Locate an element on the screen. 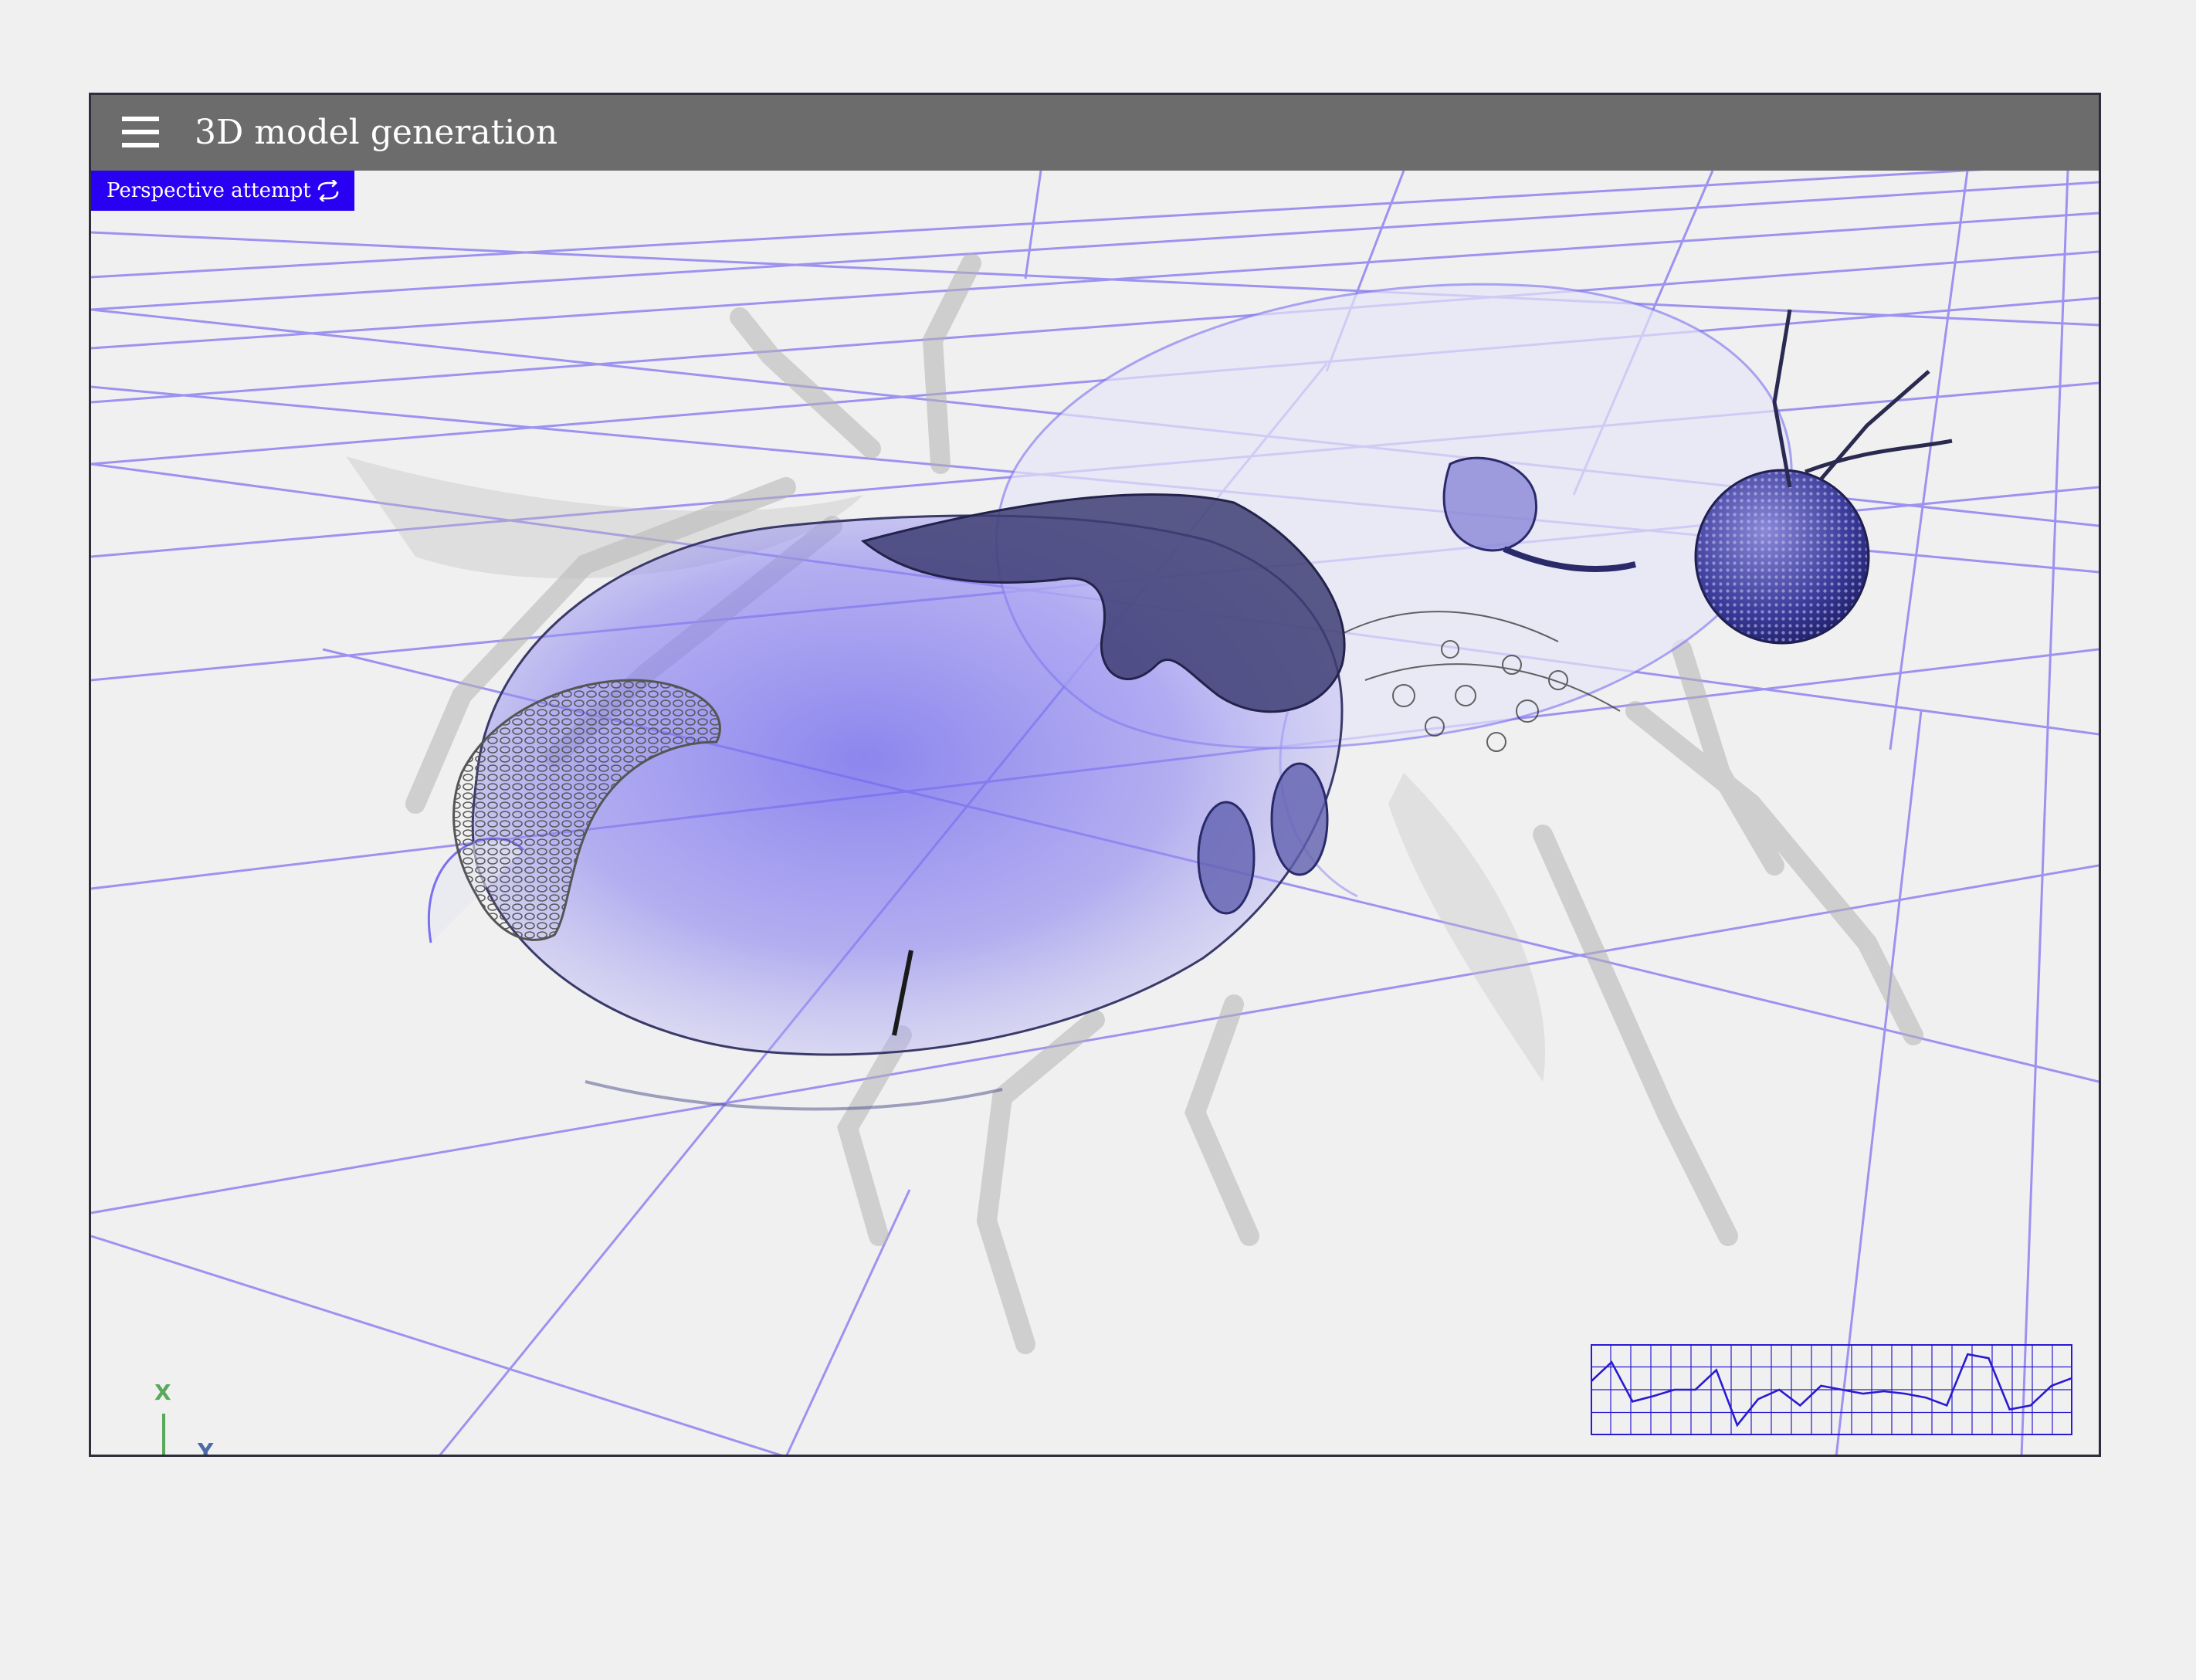 The image size is (2196, 1680). cycle-icon is located at coordinates (328, 191).